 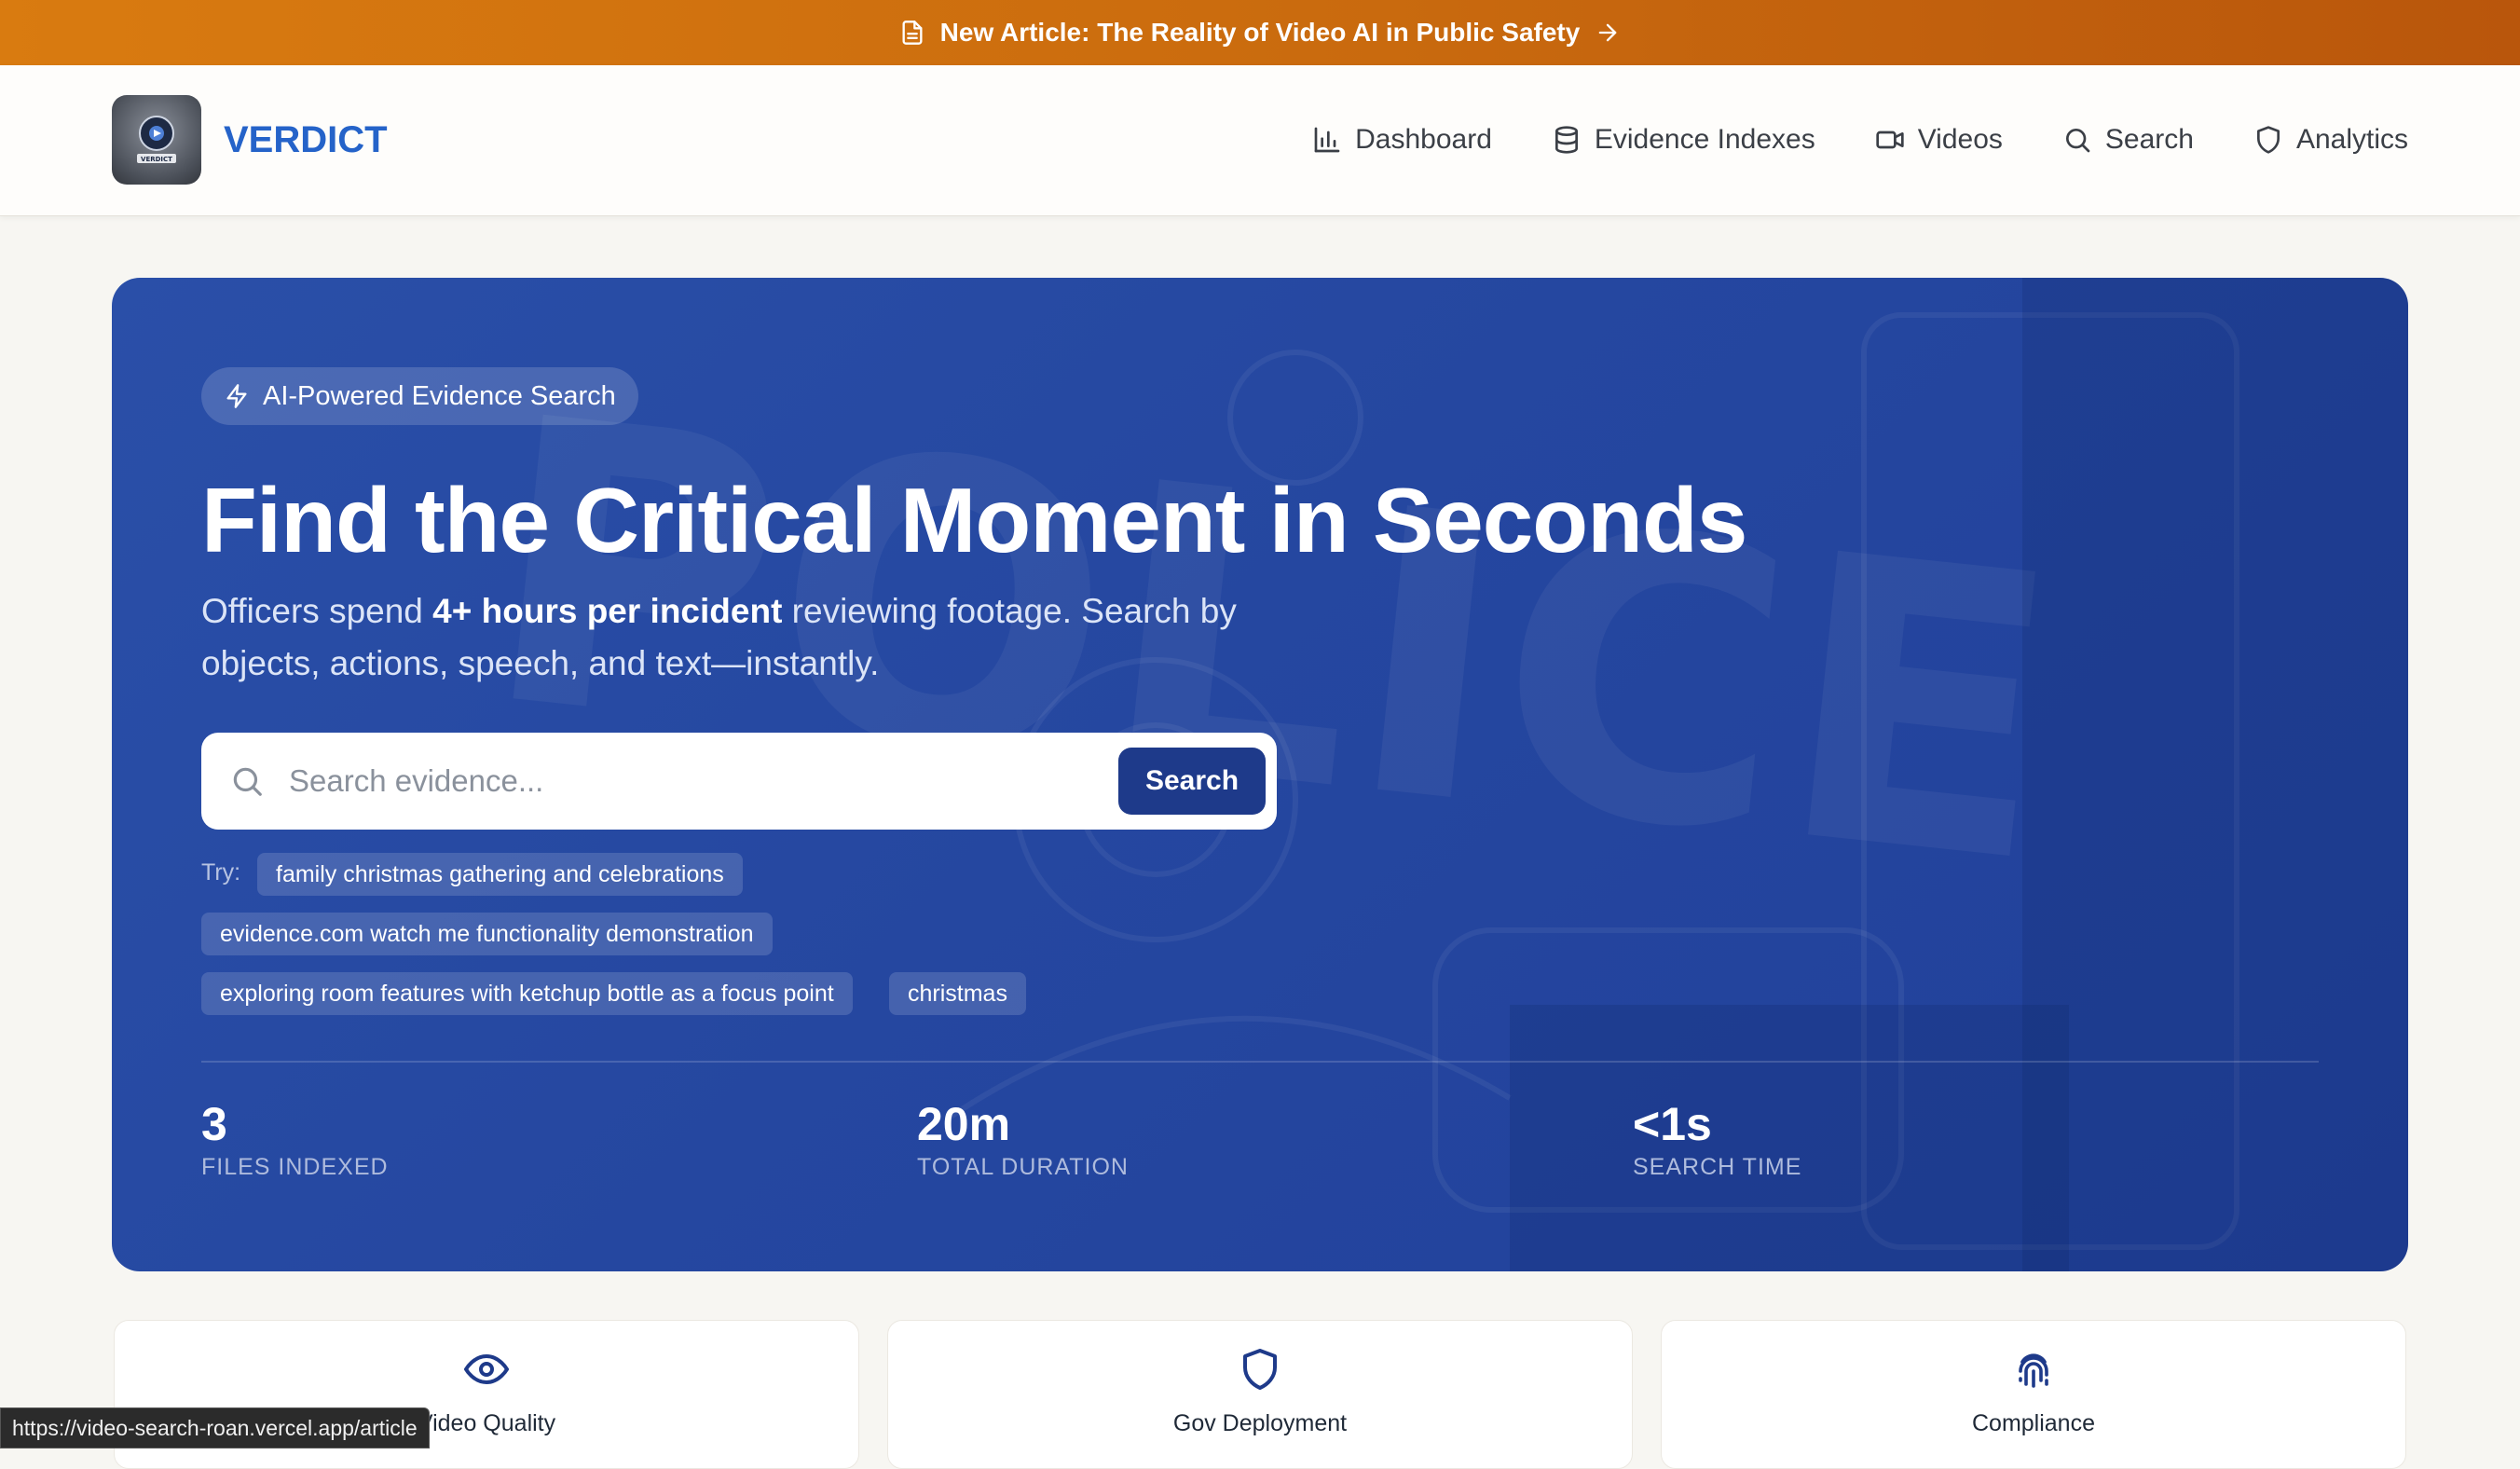 I want to click on evidence-search-box: Search, so click(x=739, y=781).